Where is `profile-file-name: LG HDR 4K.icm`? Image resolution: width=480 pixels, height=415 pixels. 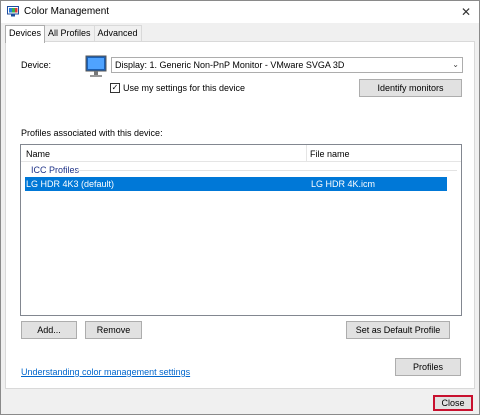
profile-file-name: LG HDR 4K.icm is located at coordinates (343, 184).